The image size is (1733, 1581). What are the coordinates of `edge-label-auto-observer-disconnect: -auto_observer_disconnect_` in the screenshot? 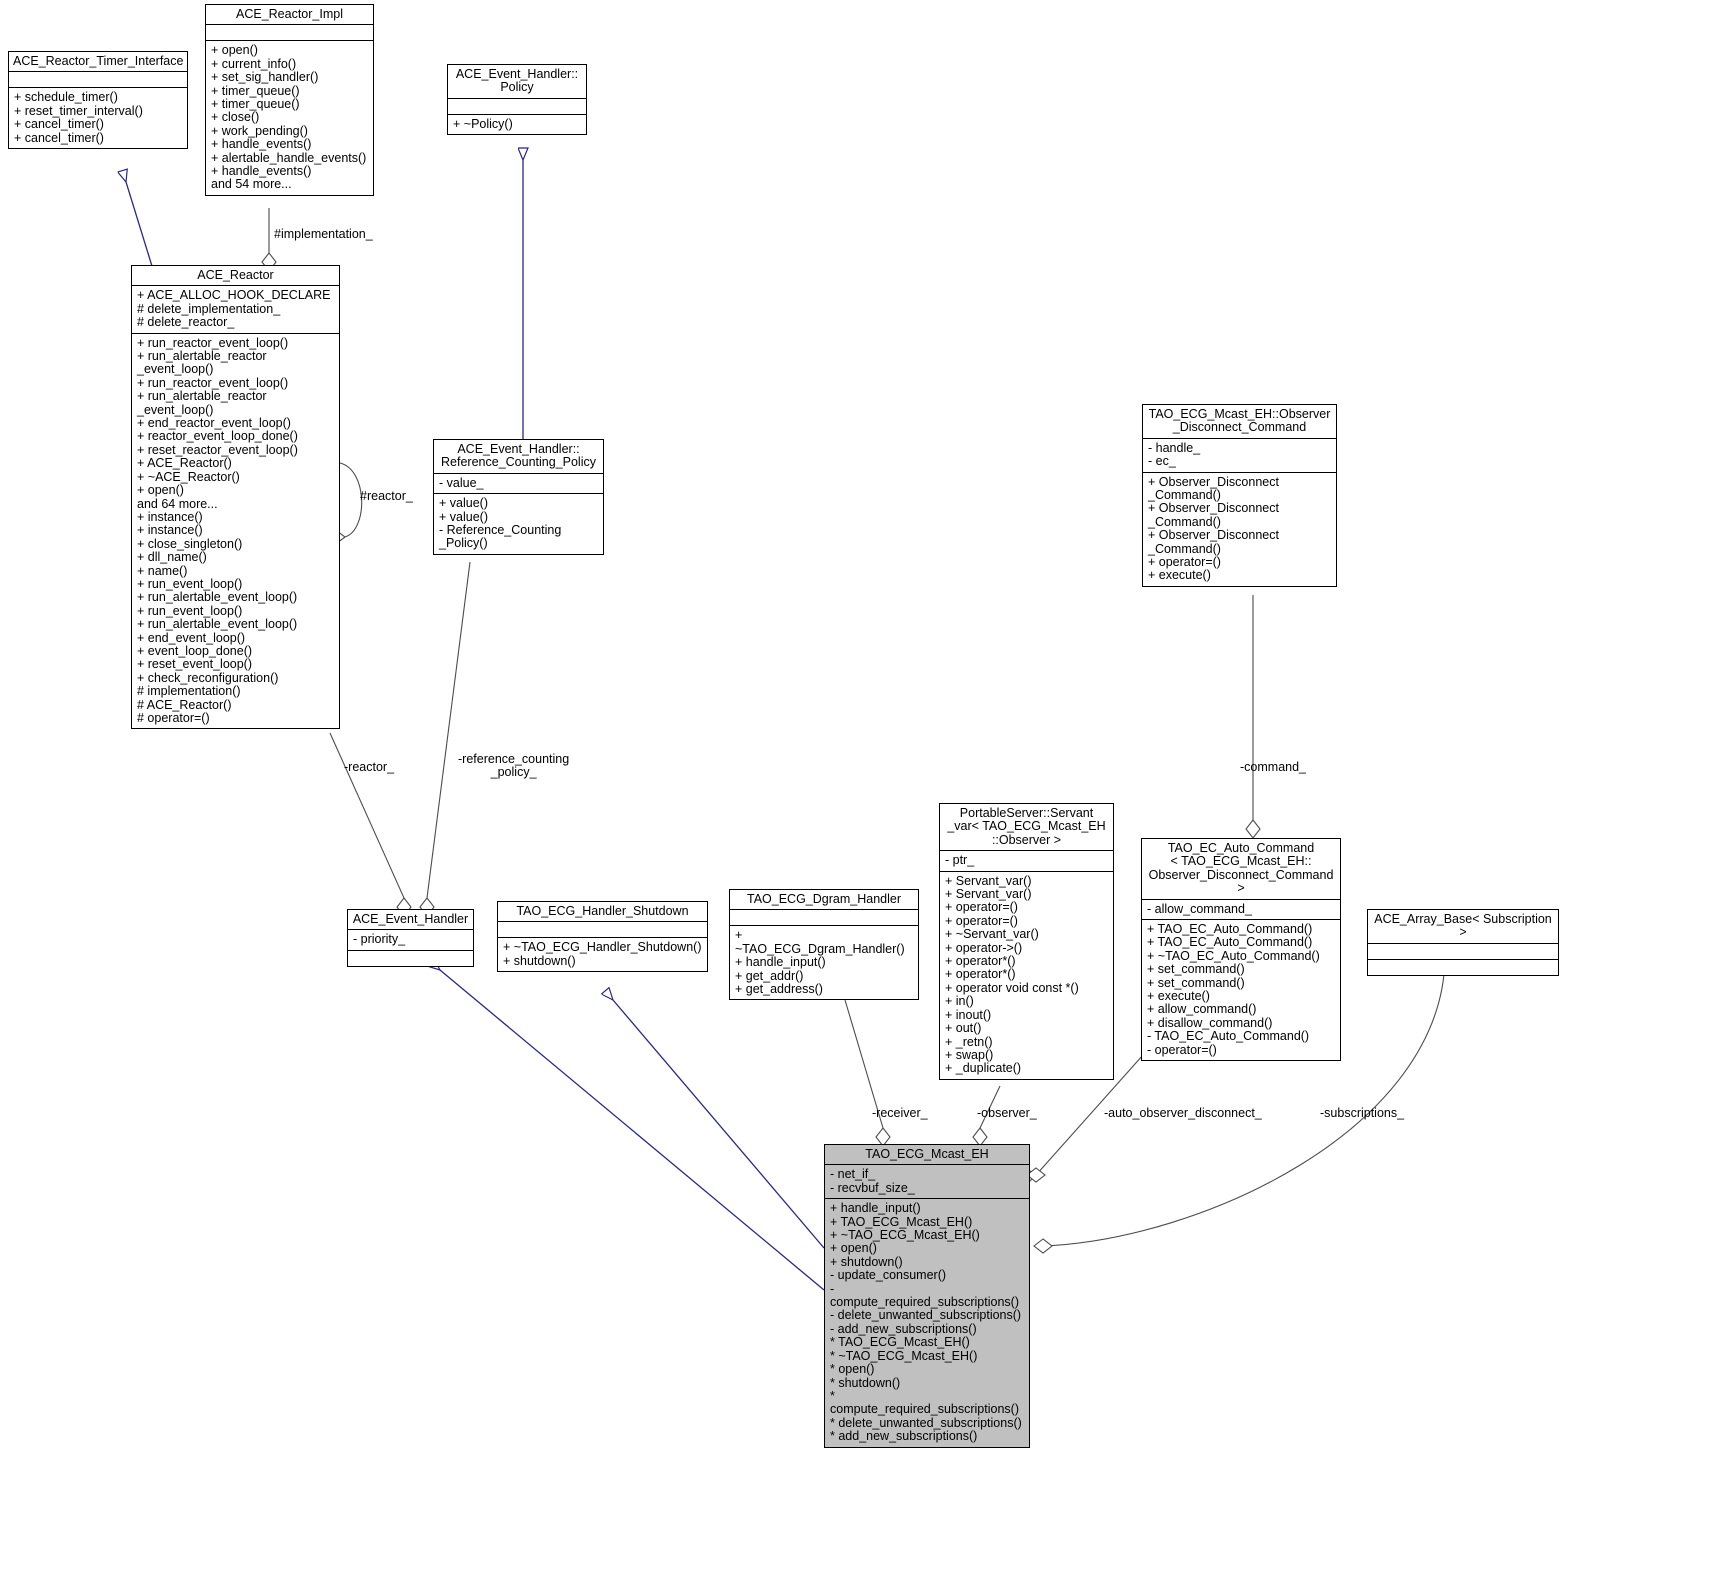 It's located at (1183, 1113).